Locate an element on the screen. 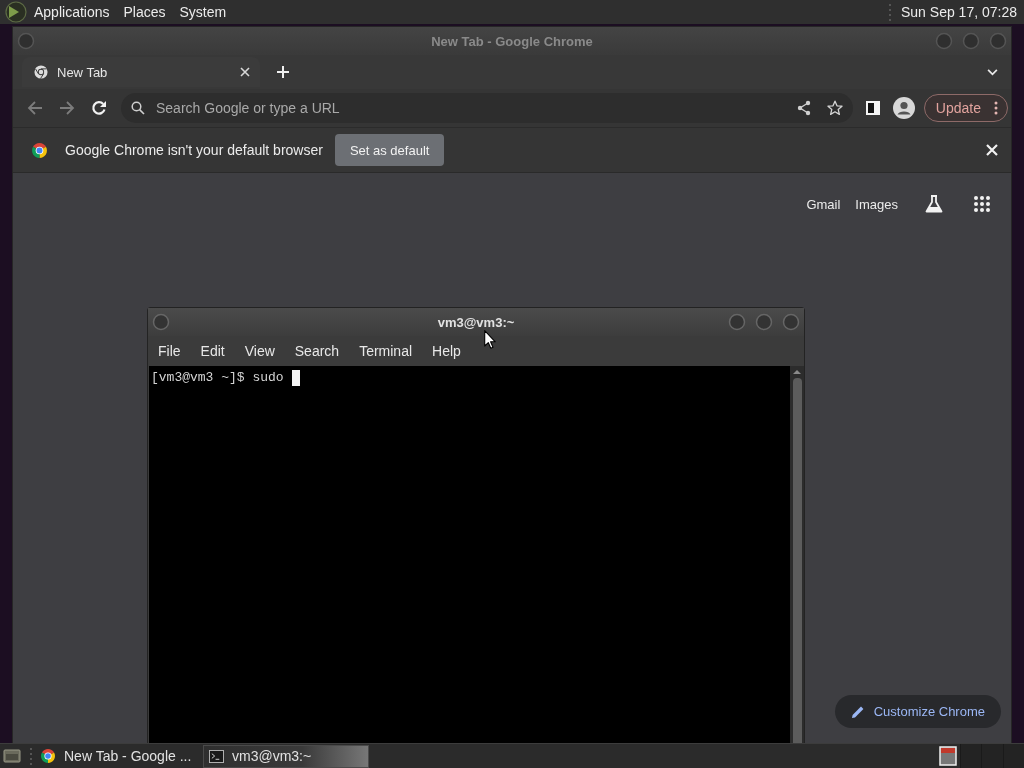 Image resolution: width=1024 pixels, height=768 pixels. pencil-icon is located at coordinates (857, 711).